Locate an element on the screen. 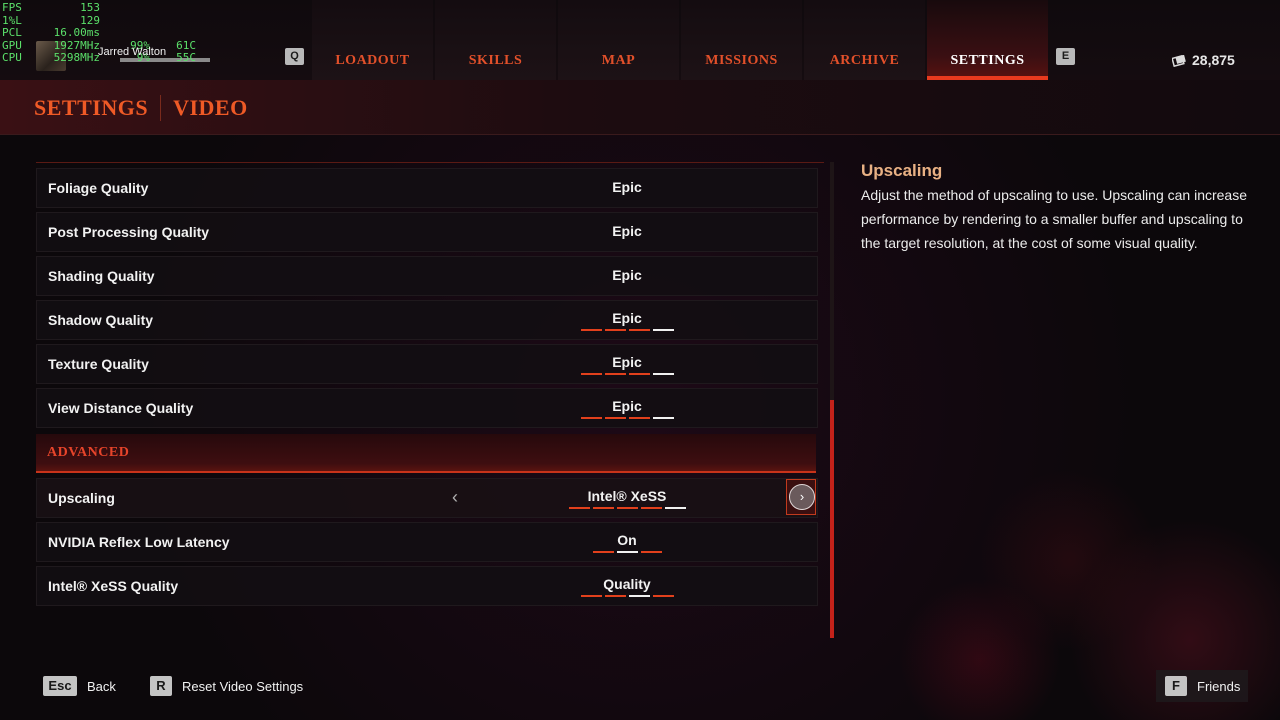  overlay-row: FPS 153 is located at coordinates (99, 8).